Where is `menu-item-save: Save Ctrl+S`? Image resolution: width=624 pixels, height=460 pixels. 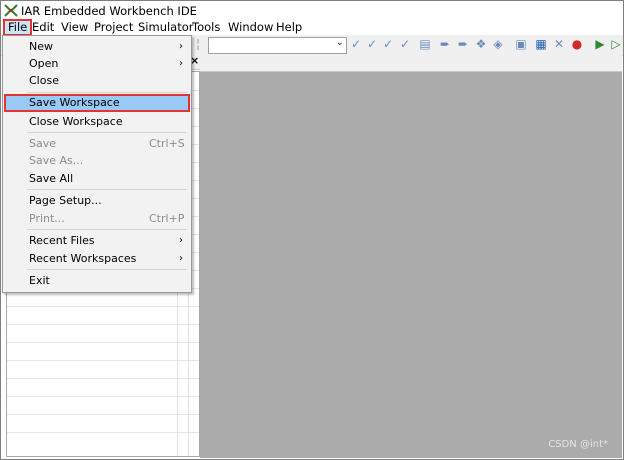 menu-item-save: Save Ctrl+S is located at coordinates (97, 143).